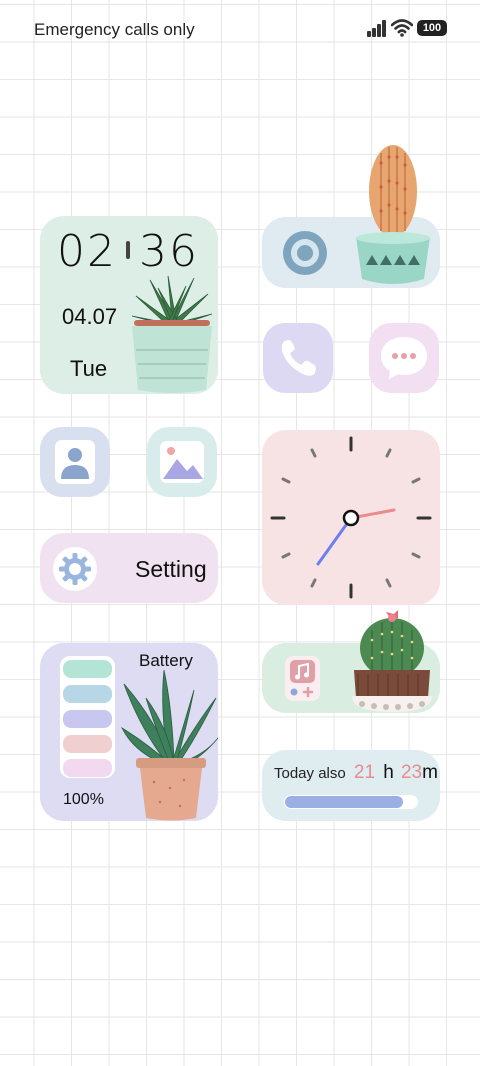 The image size is (480, 1066). Describe the element at coordinates (377, 28) in the screenshot. I see `signal-icon` at that location.